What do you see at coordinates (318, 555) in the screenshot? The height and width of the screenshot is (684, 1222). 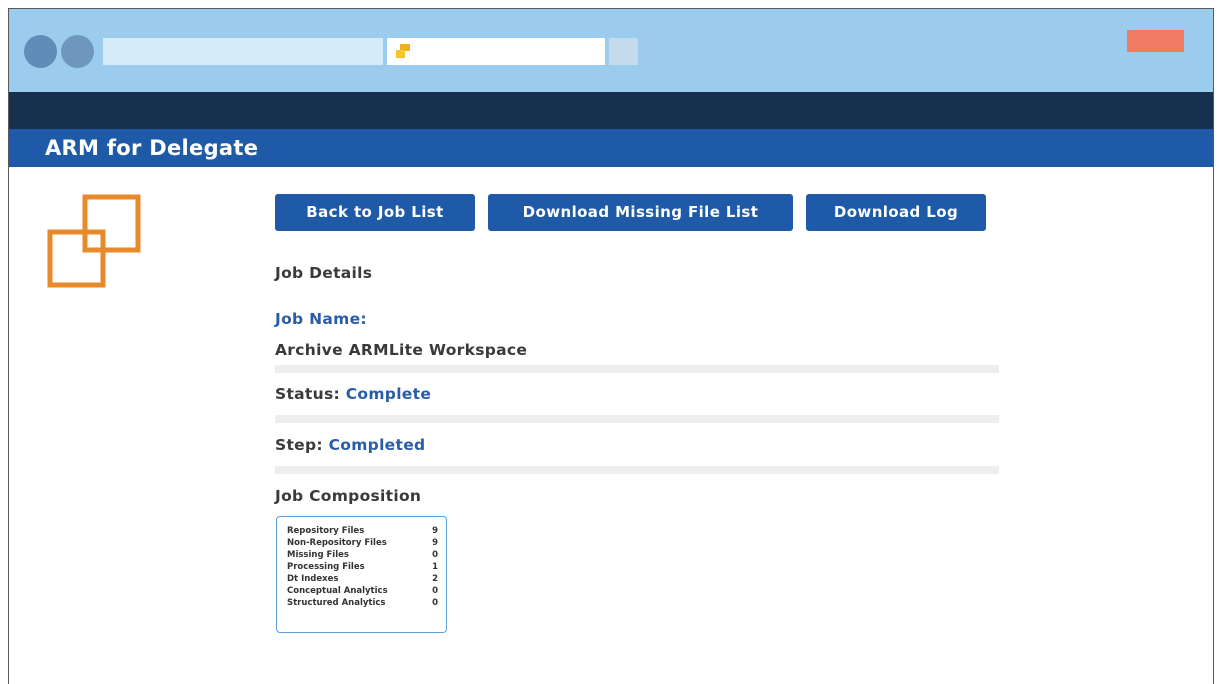 I see `composition-label: Missing Files` at bounding box center [318, 555].